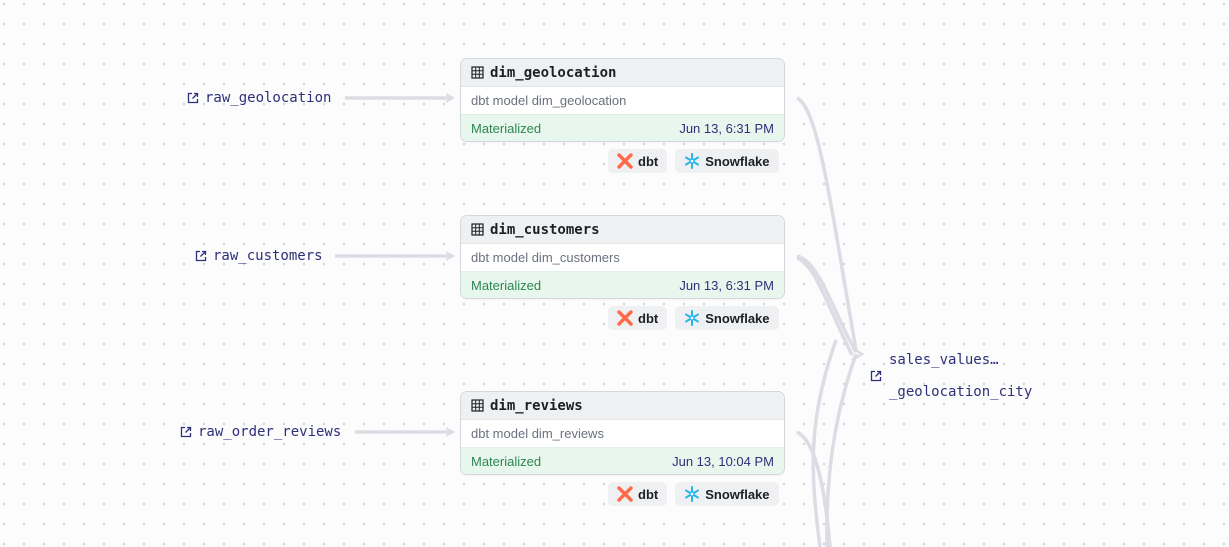 Image resolution: width=1229 pixels, height=547 pixels. Describe the element at coordinates (960, 376) in the screenshot. I see `target-label: sales_values… _geolocation_city` at that location.